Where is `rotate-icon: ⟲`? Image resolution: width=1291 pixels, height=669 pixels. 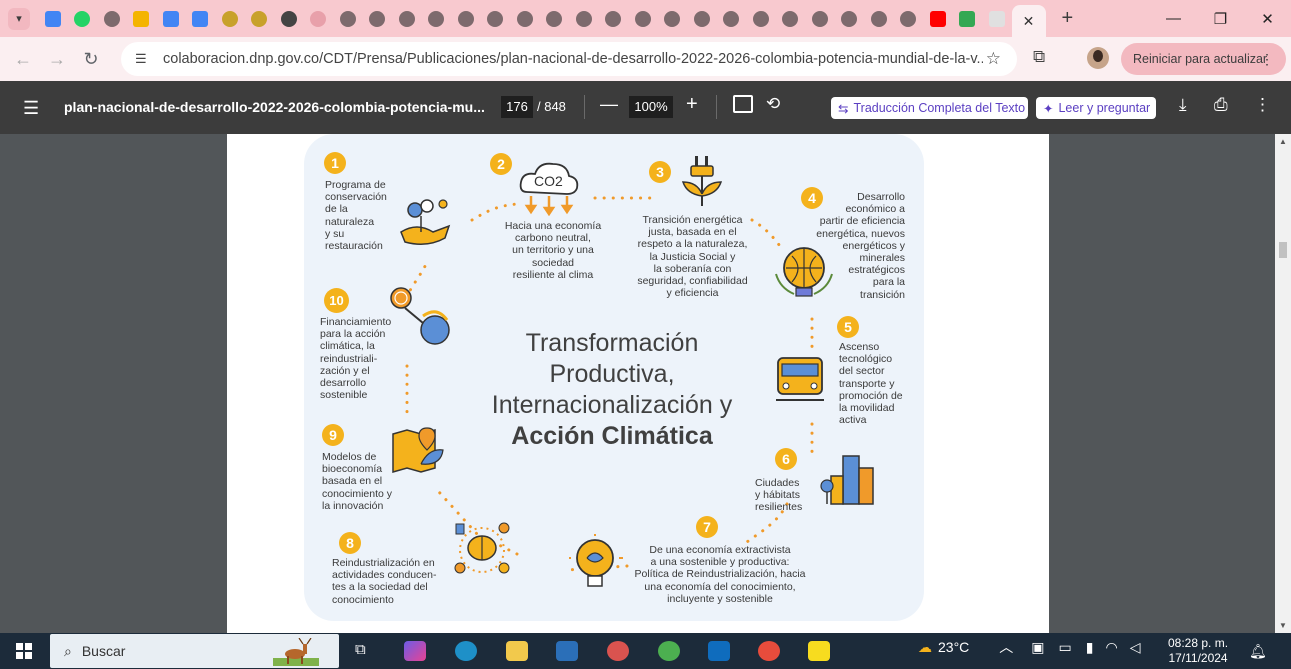
rotate-icon: ⟲ is located at coordinates (773, 104).